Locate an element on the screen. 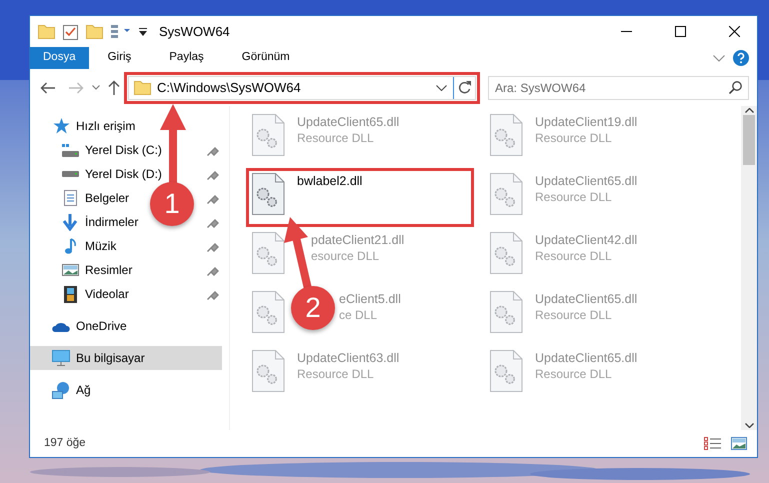 The height and width of the screenshot is (483, 769). music-note-icon is located at coordinates (70, 246).